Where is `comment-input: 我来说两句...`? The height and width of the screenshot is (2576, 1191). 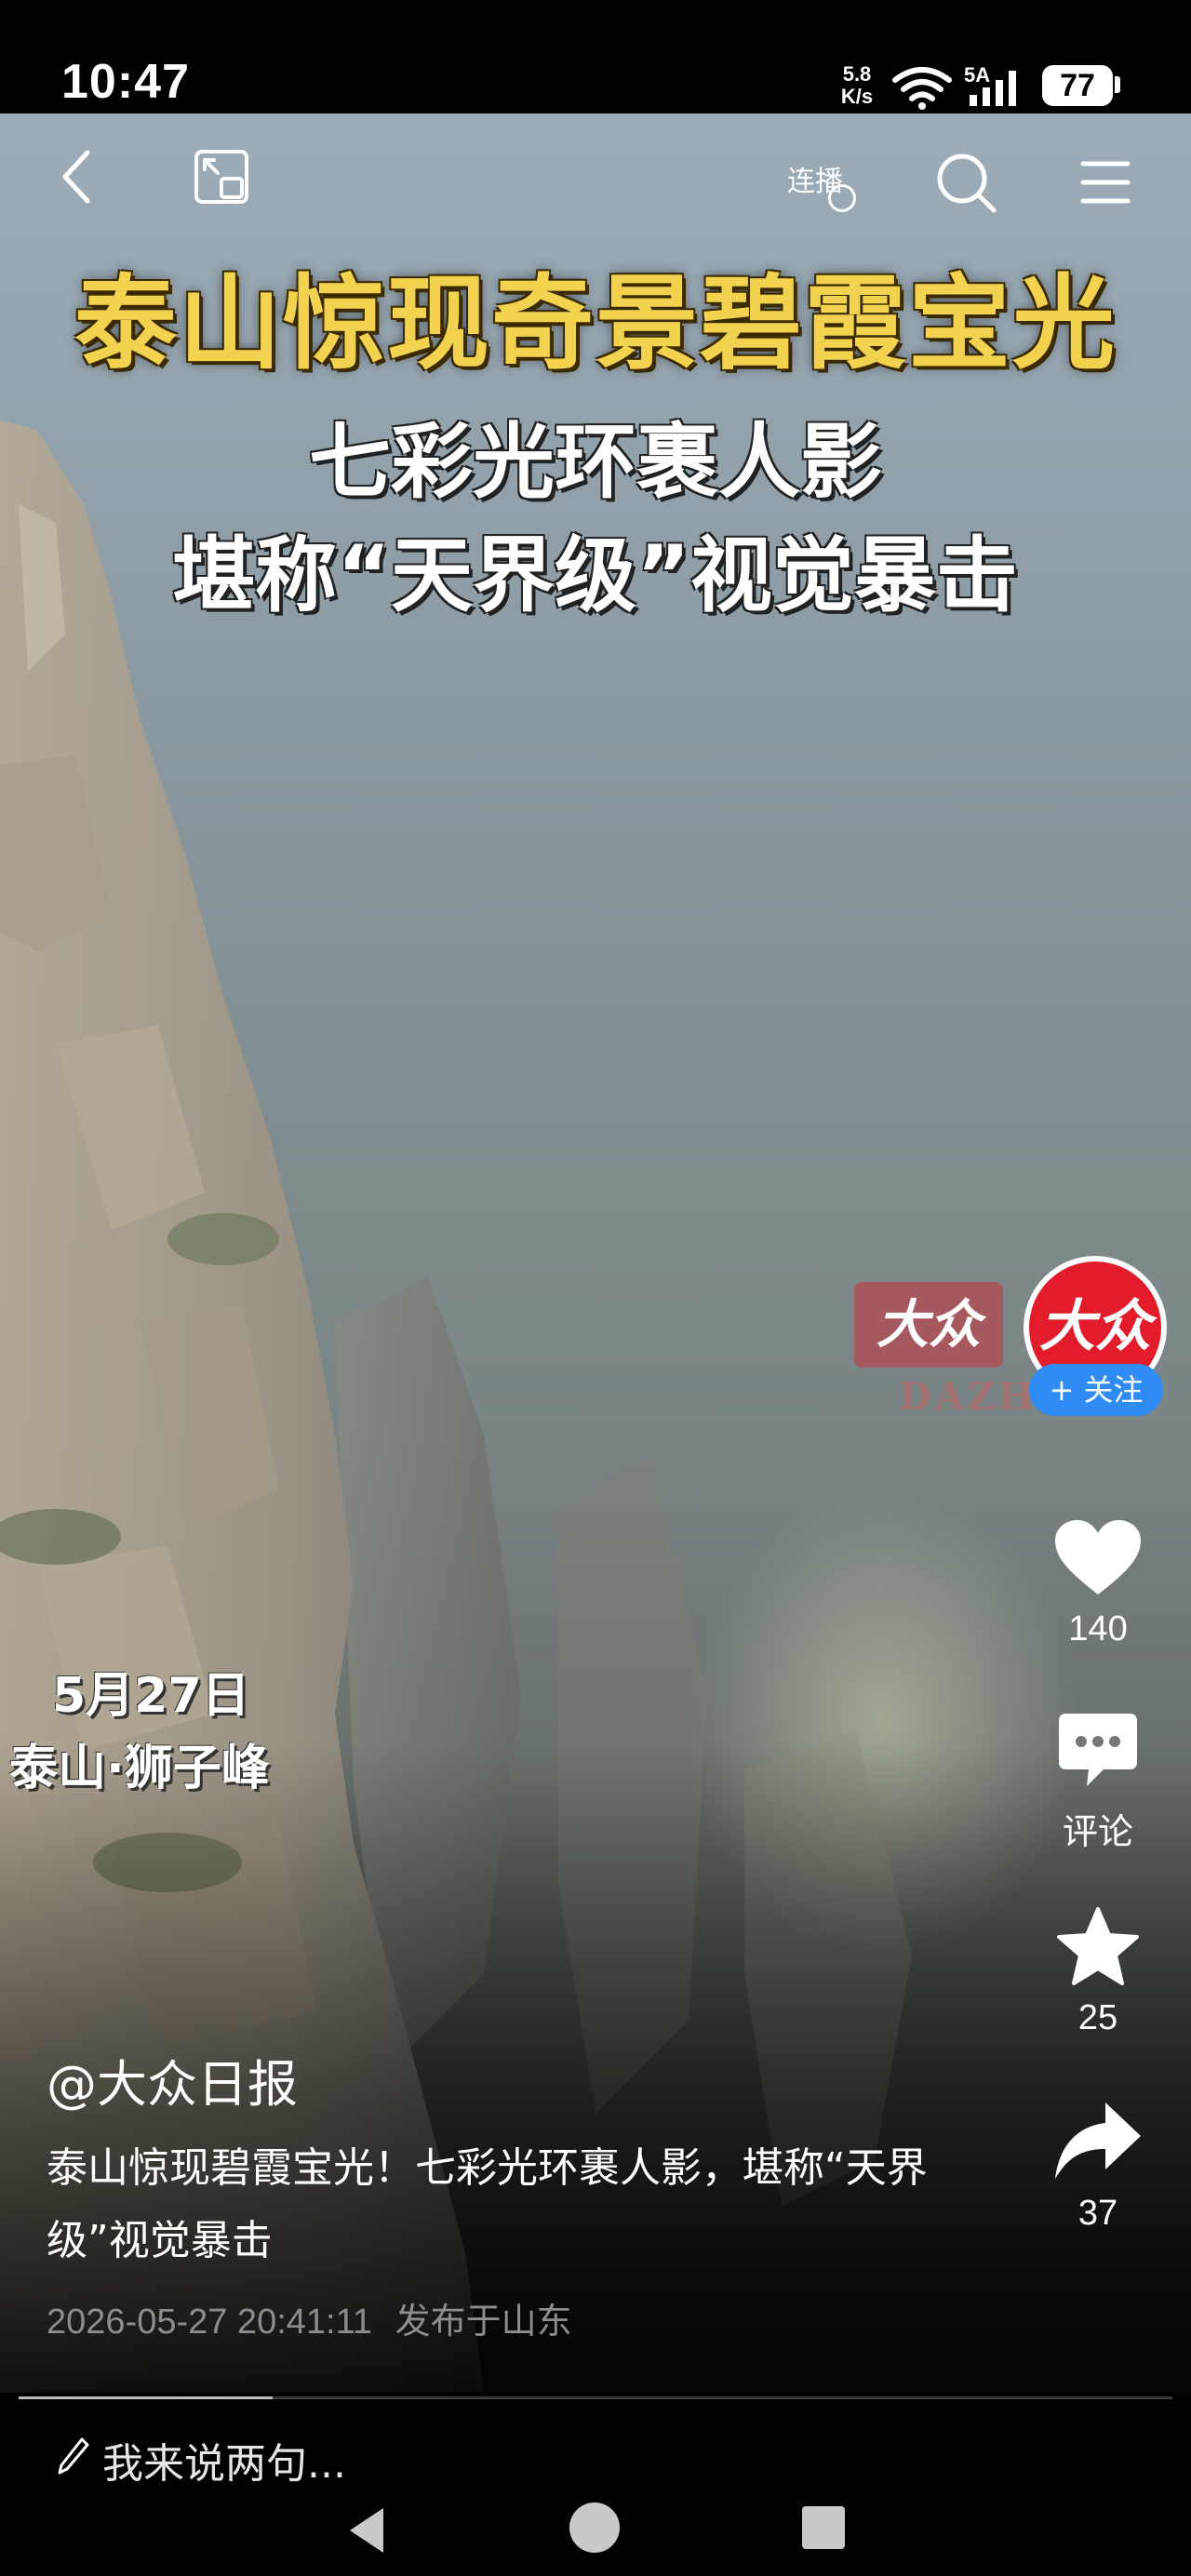
comment-input: 我来说两句... is located at coordinates (224, 2459).